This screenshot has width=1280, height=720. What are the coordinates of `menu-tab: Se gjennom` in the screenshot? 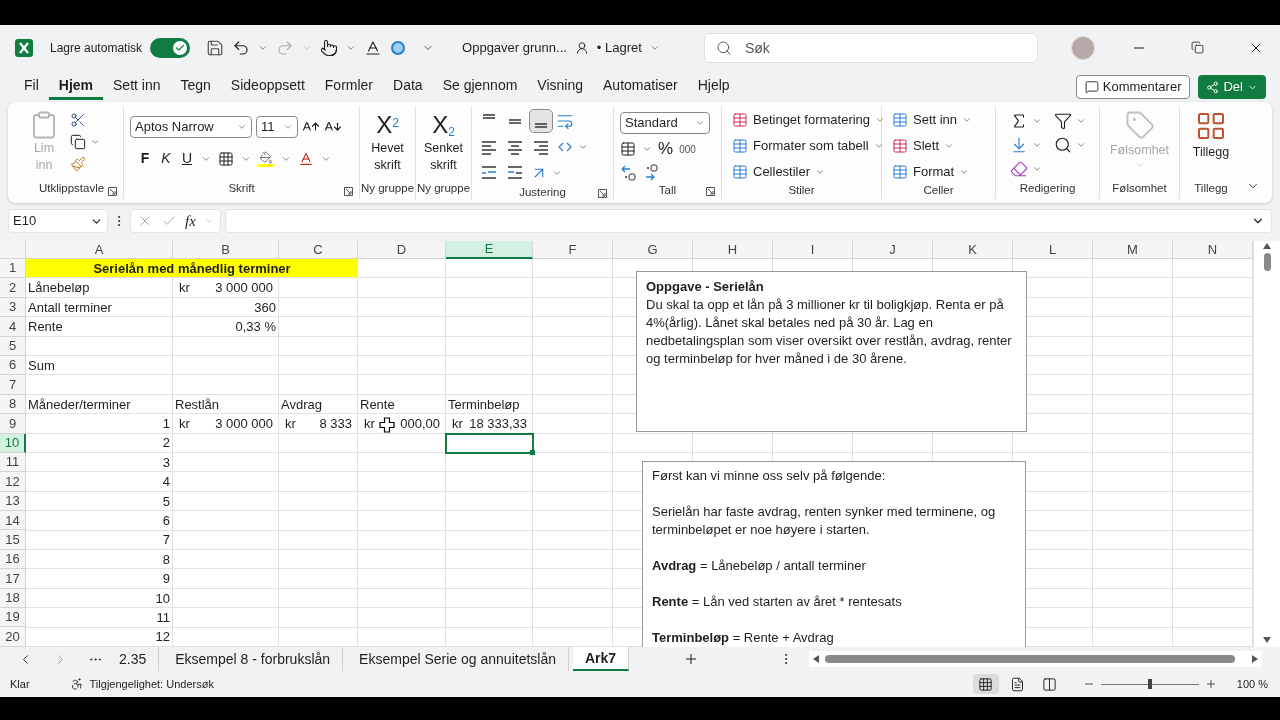 It's located at (480, 87).